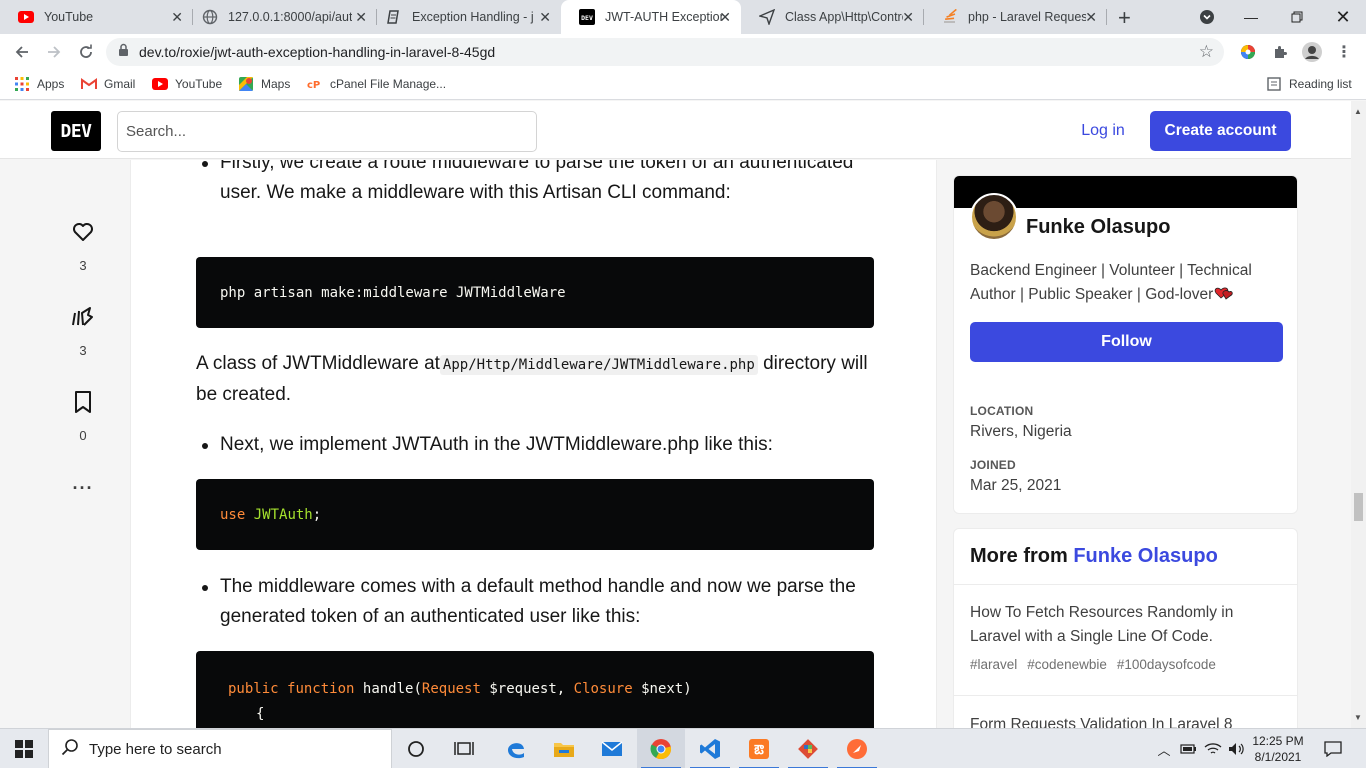 This screenshot has height=768, width=1366. I want to click on tab-label: Exception Handling - j, so click(473, 17).